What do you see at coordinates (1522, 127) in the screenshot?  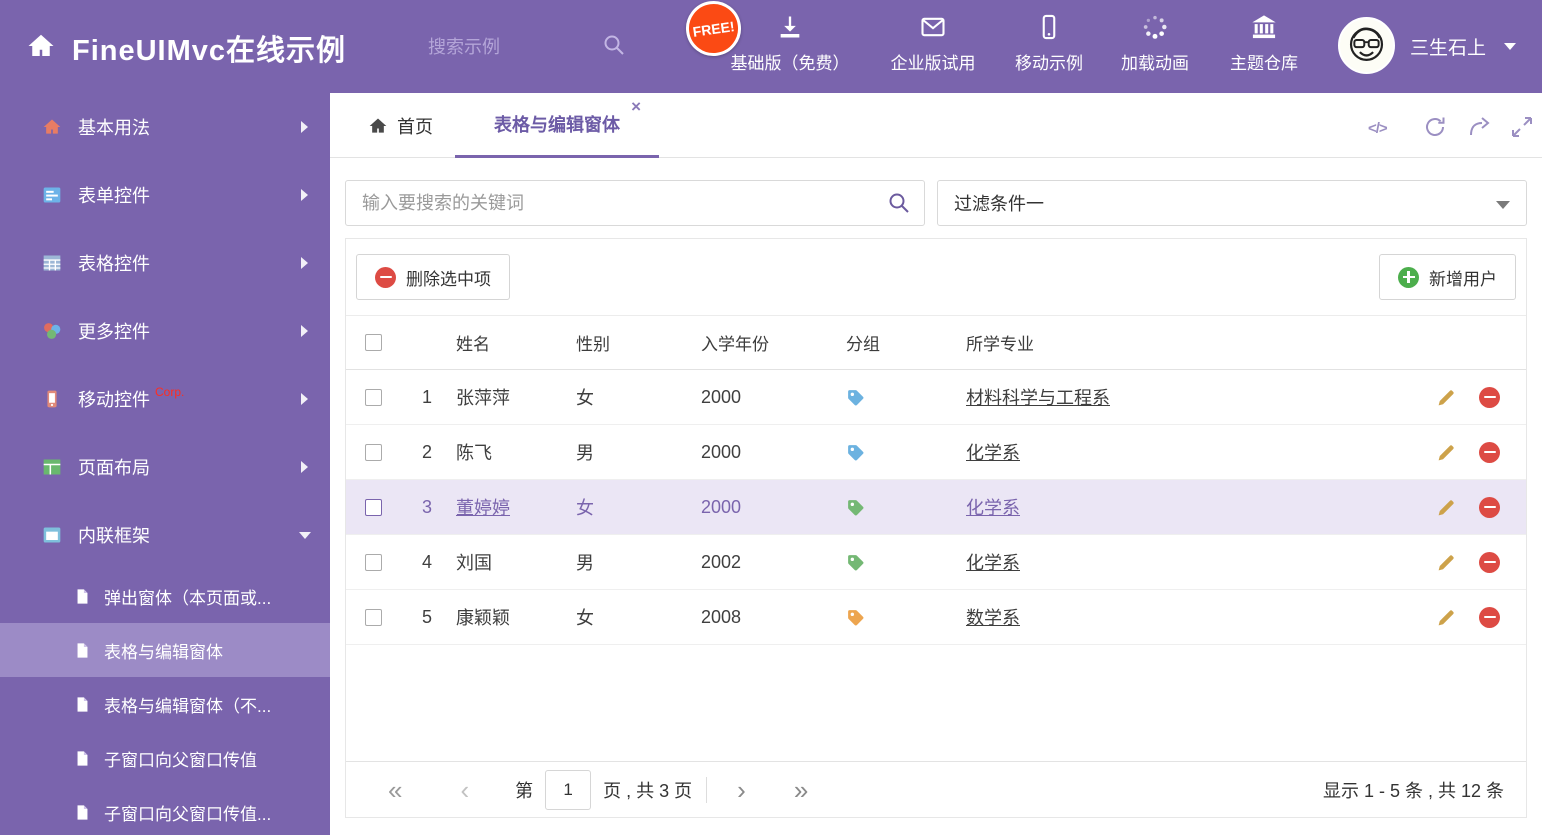 I see `fullscreen-icon` at bounding box center [1522, 127].